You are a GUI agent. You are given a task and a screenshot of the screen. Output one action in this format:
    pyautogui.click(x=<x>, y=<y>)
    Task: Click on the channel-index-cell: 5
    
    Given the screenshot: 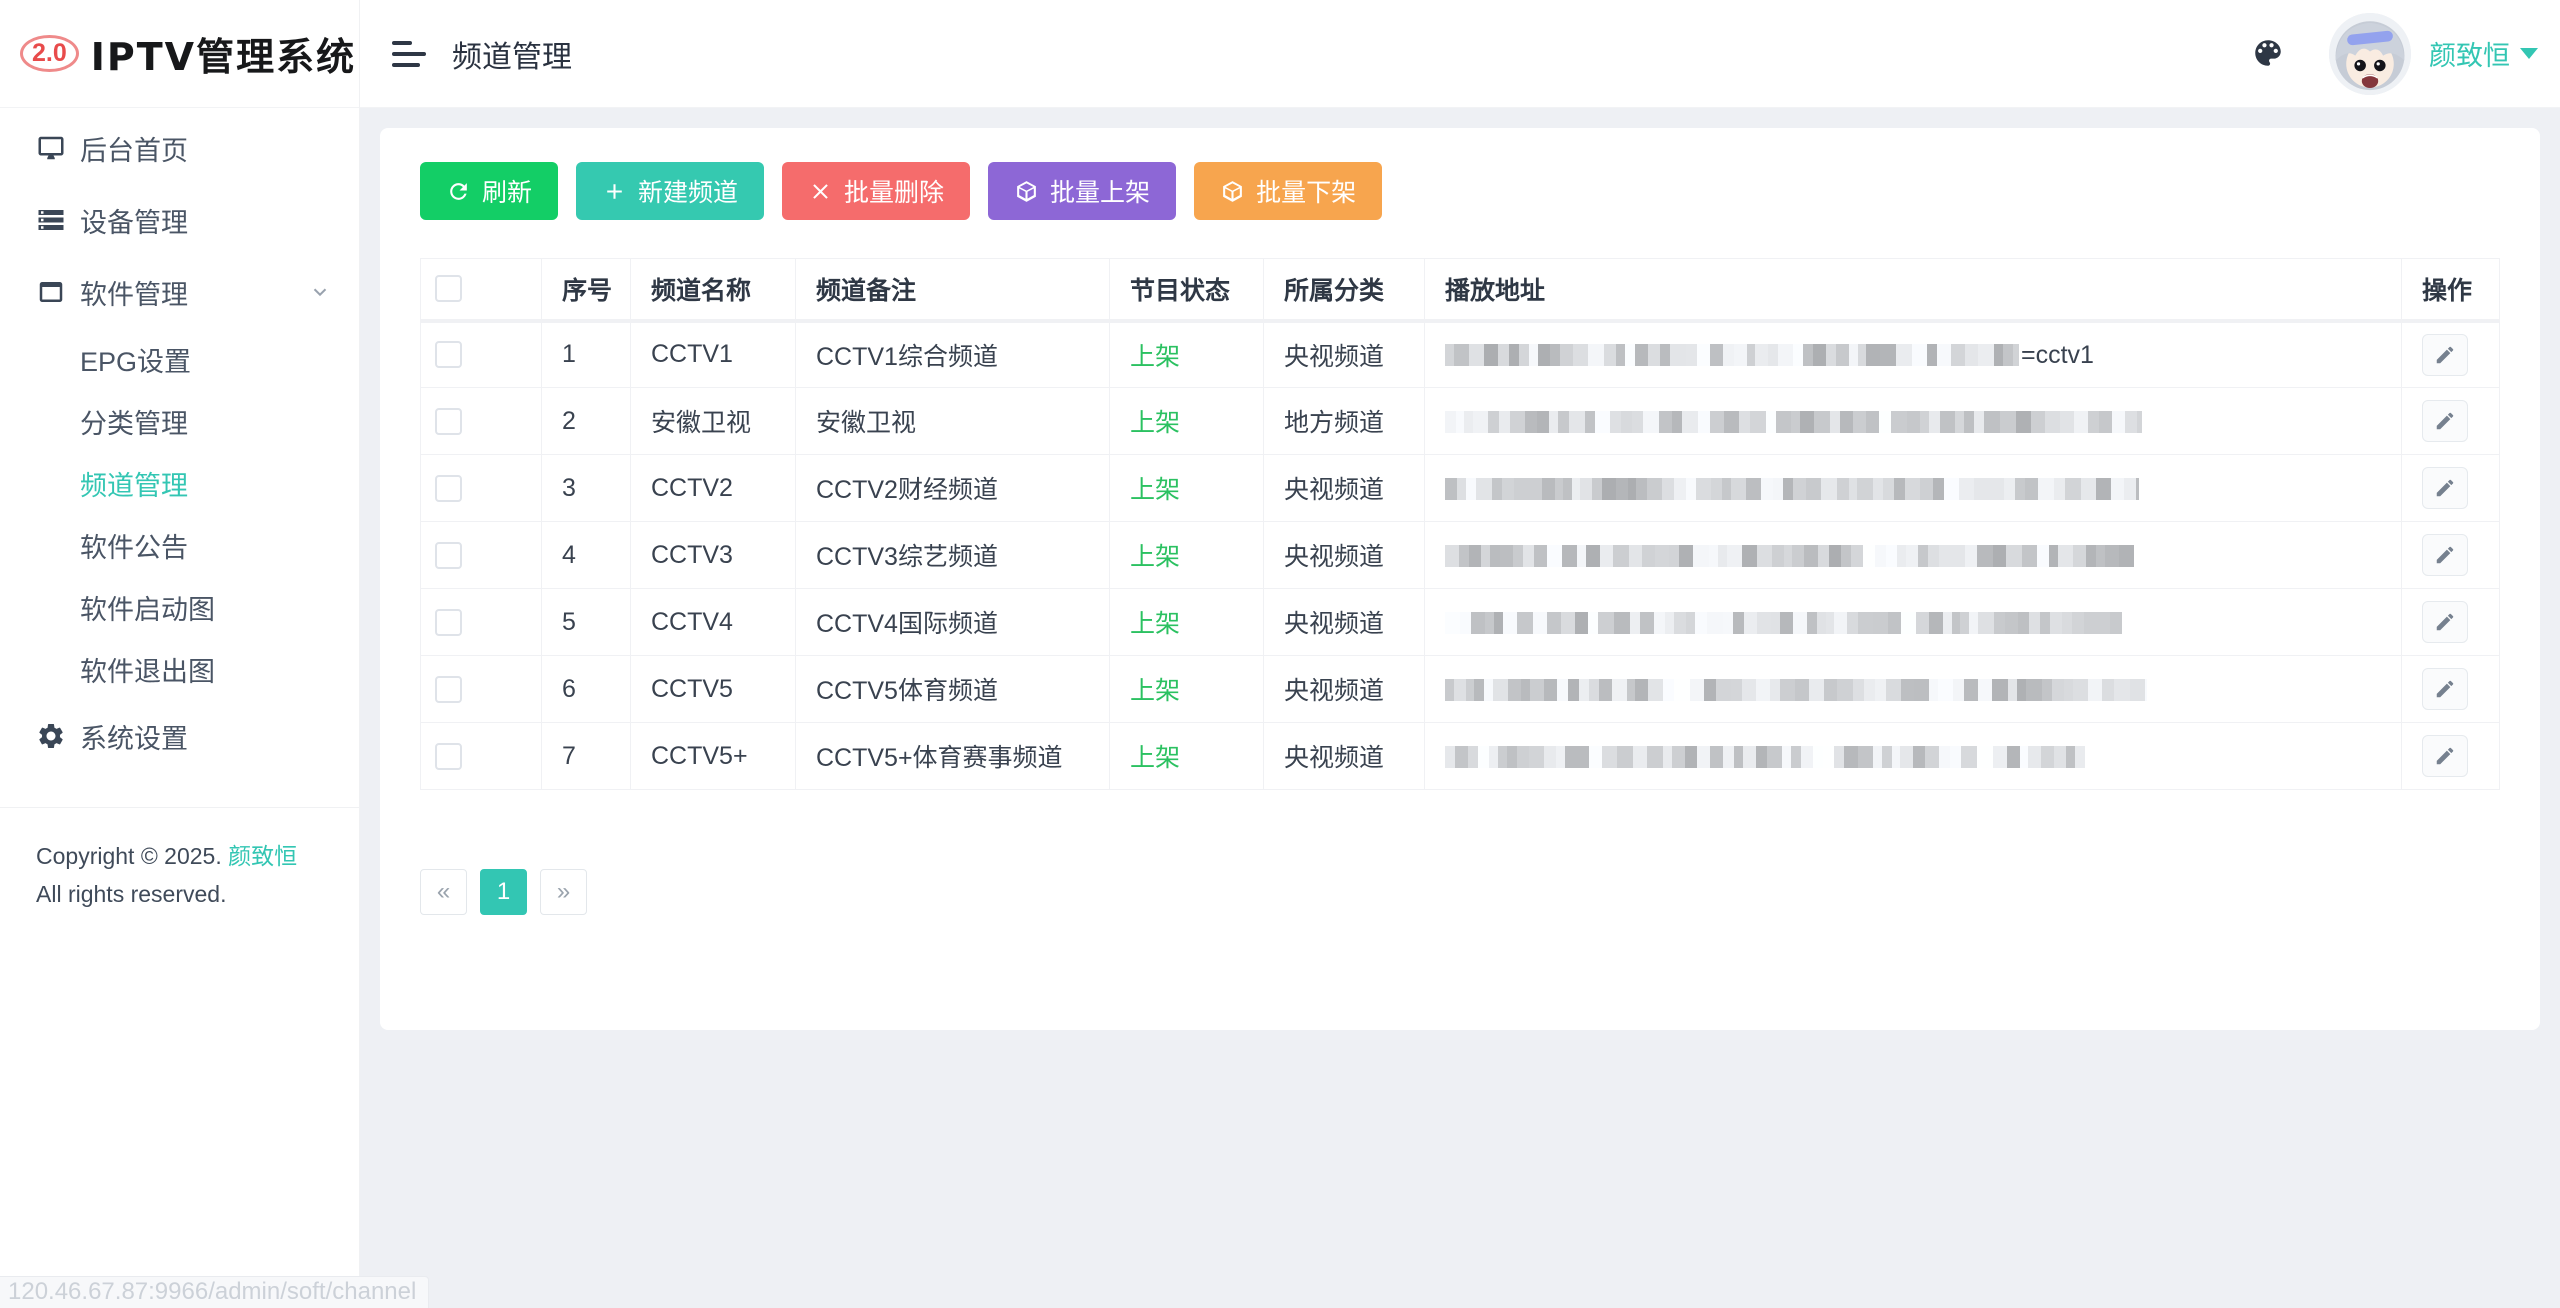 What is the action you would take?
    pyautogui.click(x=586, y=622)
    